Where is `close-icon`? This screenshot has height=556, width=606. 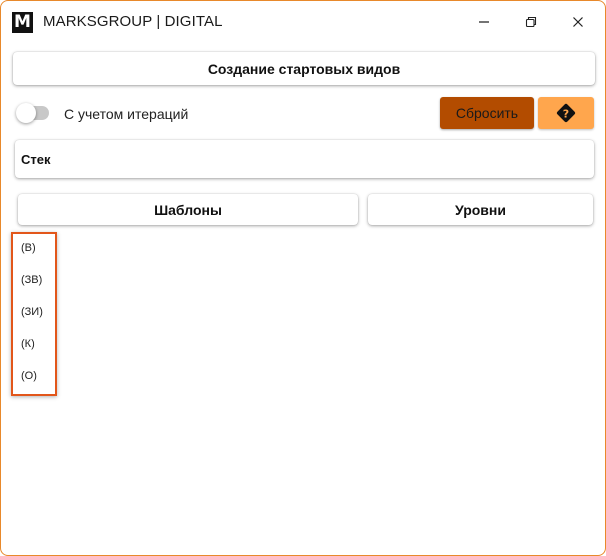
close-icon is located at coordinates (578, 22).